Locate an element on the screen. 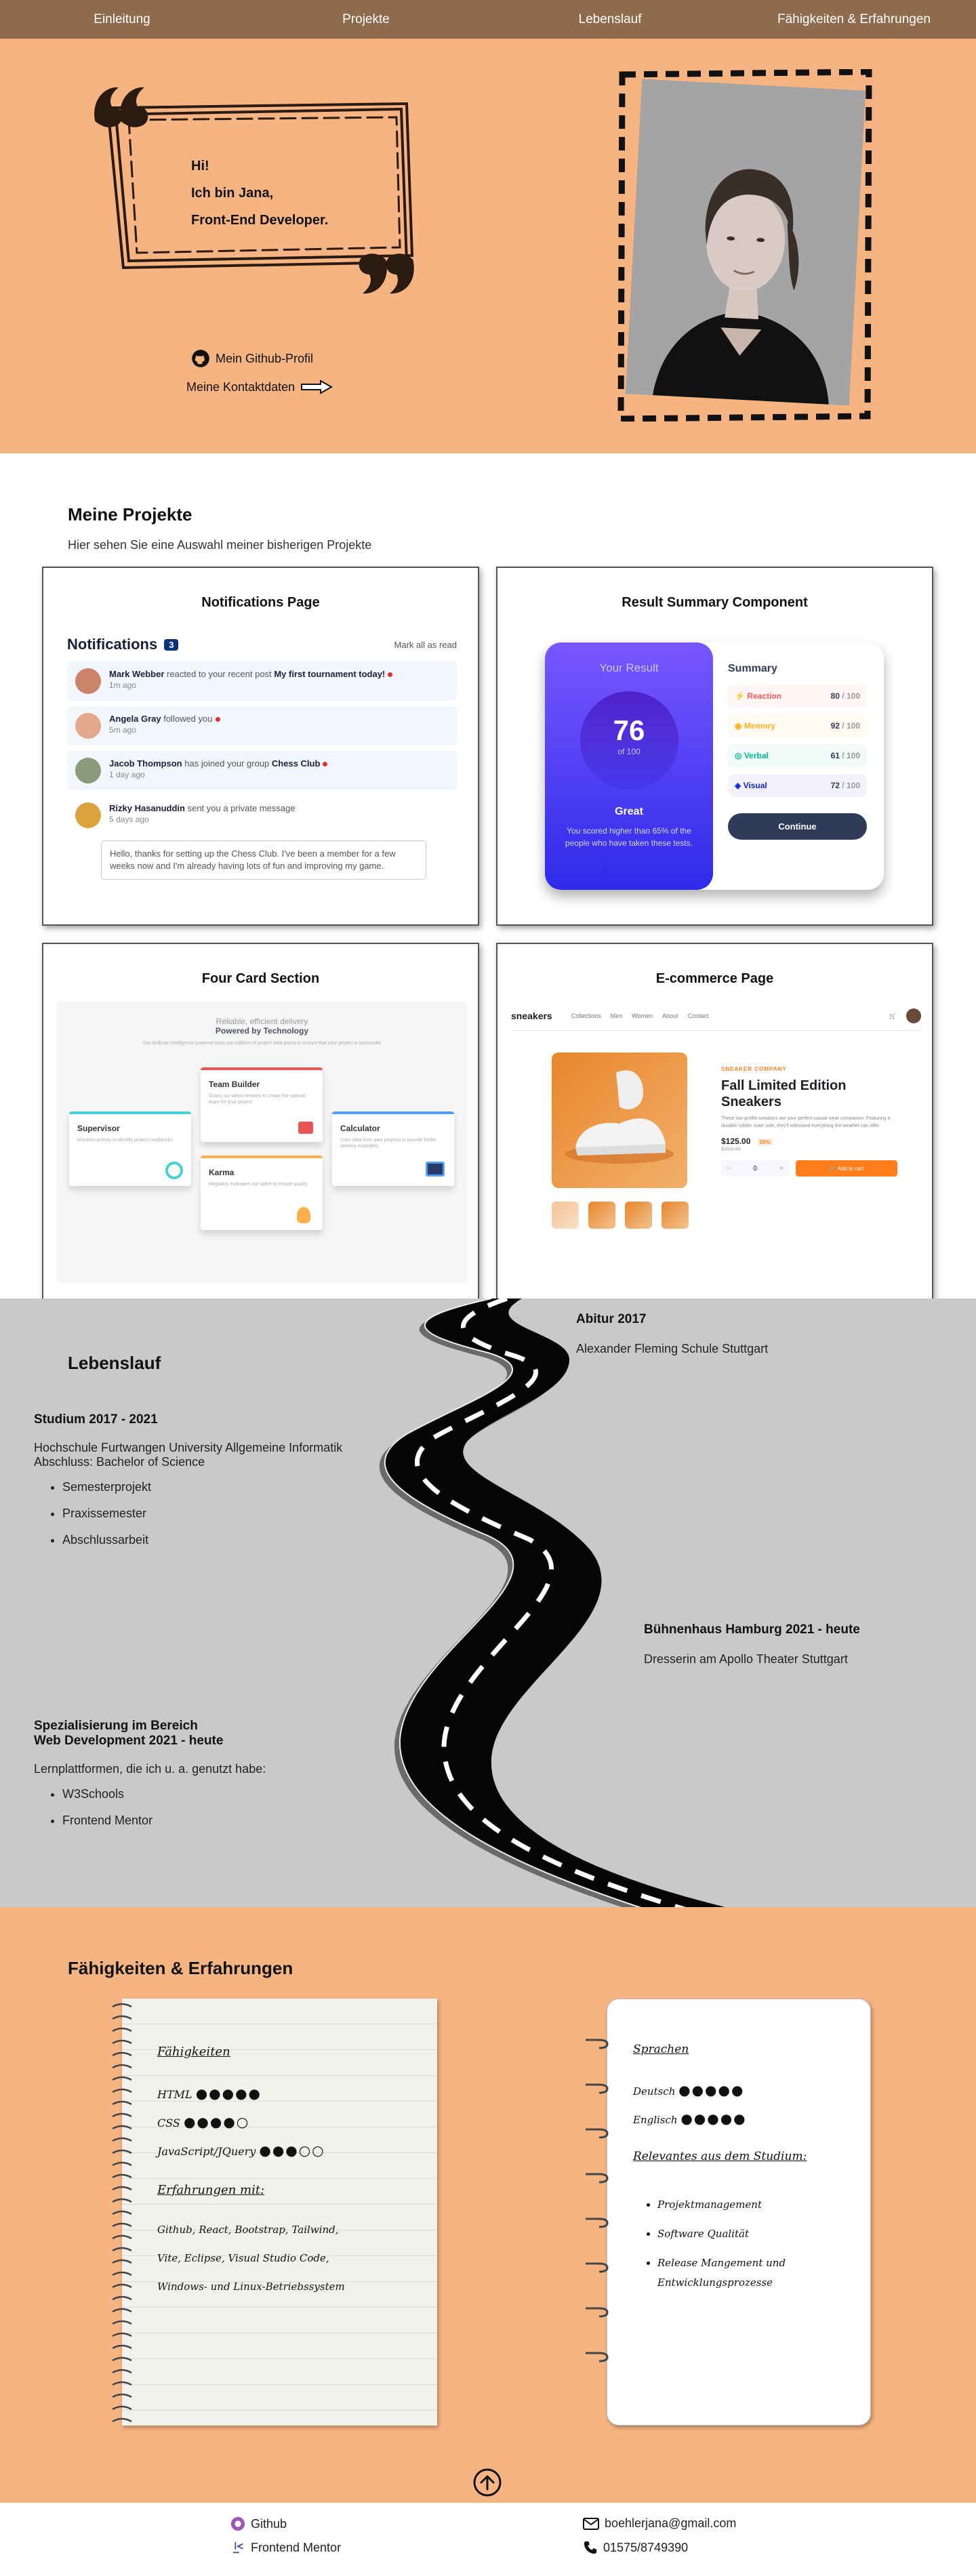 Image resolution: width=976 pixels, height=2576 pixels. project-card-title: E-commerce Page is located at coordinates (715, 979).